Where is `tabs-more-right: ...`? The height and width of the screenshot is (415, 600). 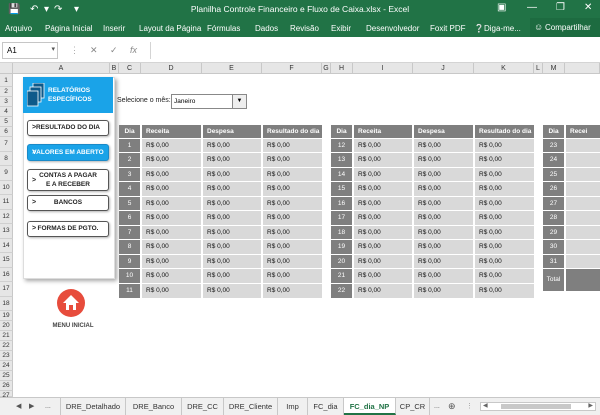 tabs-more-right: ... is located at coordinates (437, 406).